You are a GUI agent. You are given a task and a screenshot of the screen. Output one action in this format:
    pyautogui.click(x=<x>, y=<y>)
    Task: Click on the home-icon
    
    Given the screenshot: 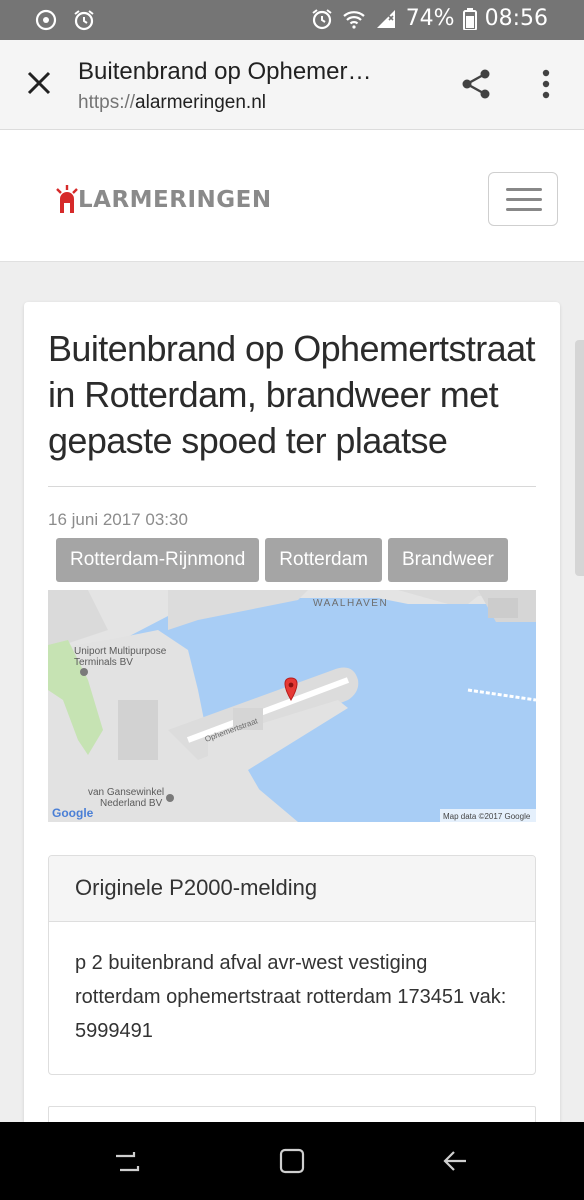 What is the action you would take?
    pyautogui.click(x=292, y=1161)
    